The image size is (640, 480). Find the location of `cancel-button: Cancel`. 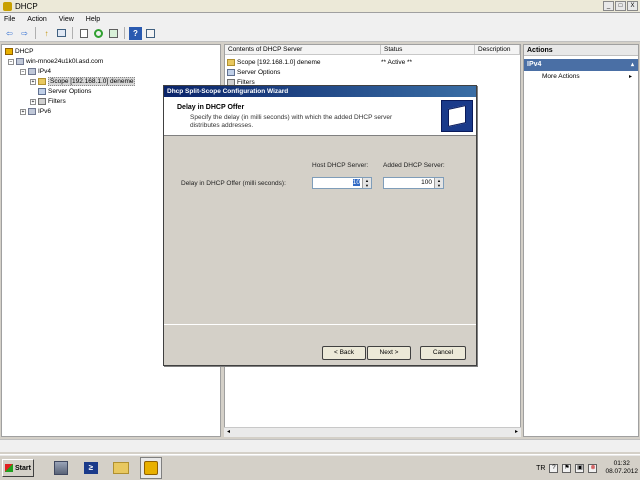

cancel-button: Cancel is located at coordinates (443, 353).